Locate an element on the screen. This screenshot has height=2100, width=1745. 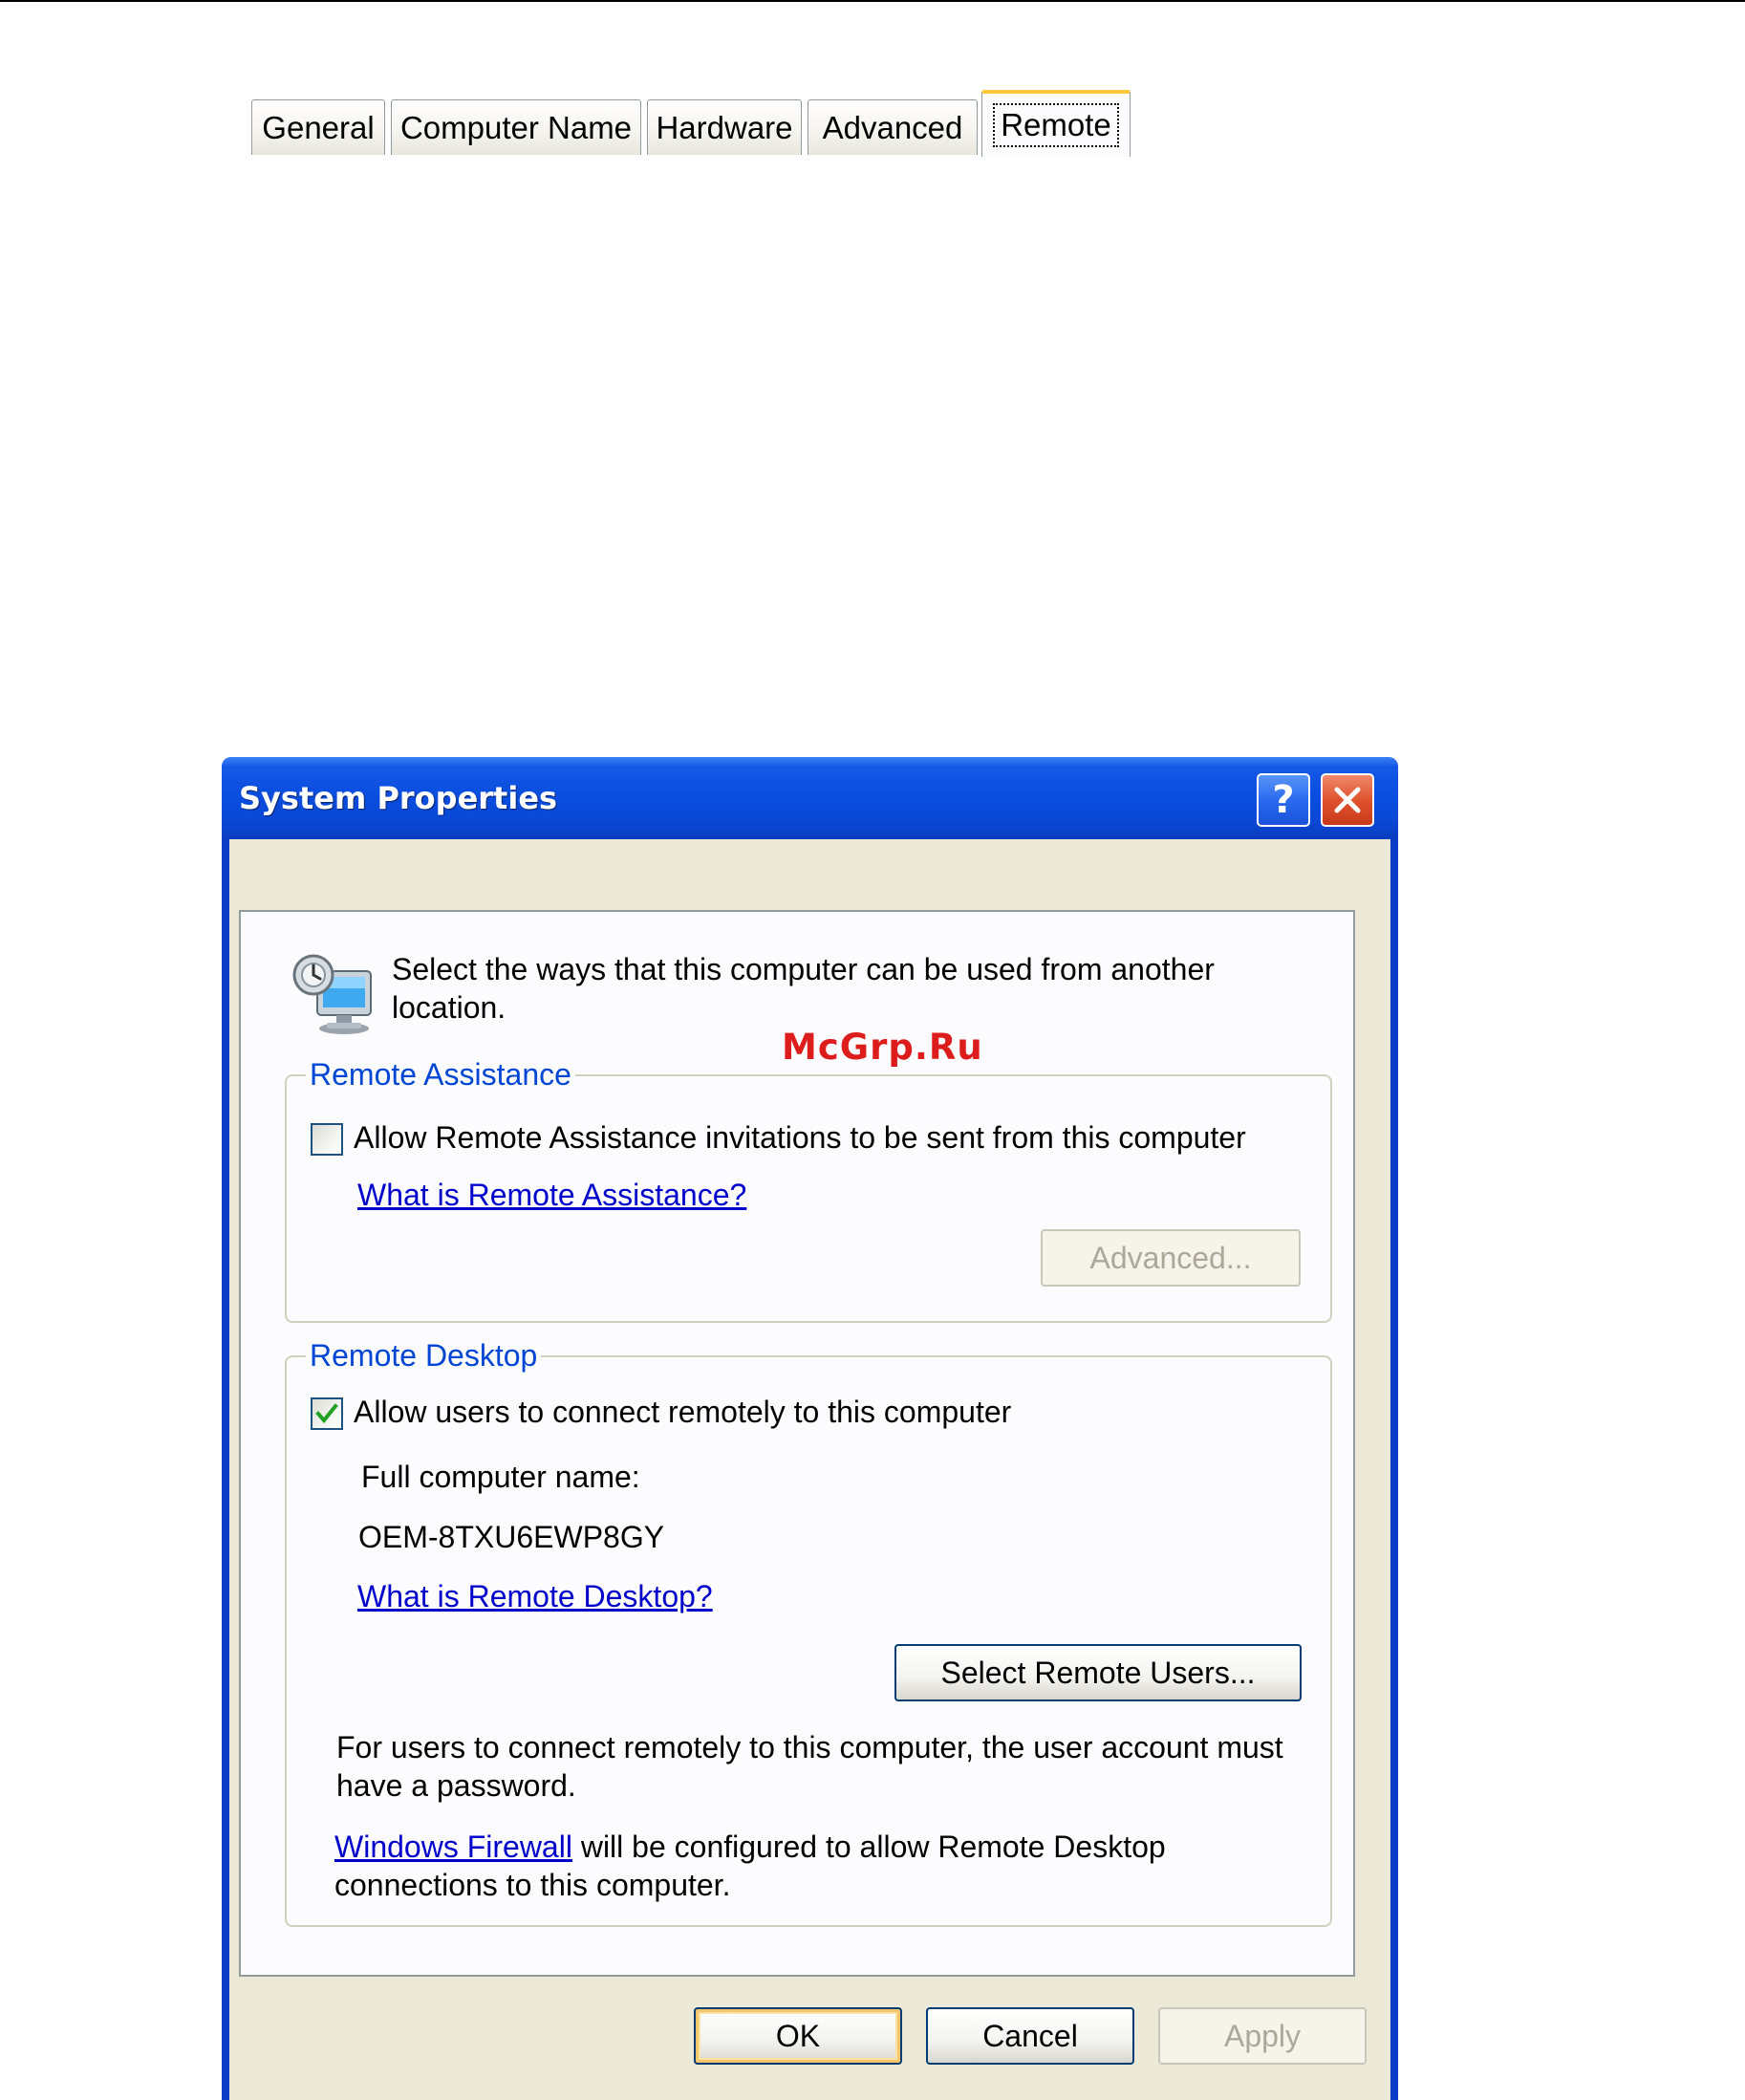
page-top-rule is located at coordinates (872, 1).